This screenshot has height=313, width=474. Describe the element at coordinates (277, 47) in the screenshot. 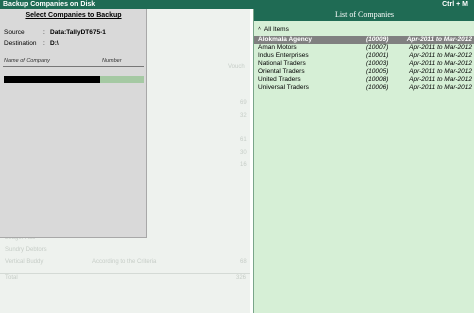

I see `company-name: Aman Motors` at that location.